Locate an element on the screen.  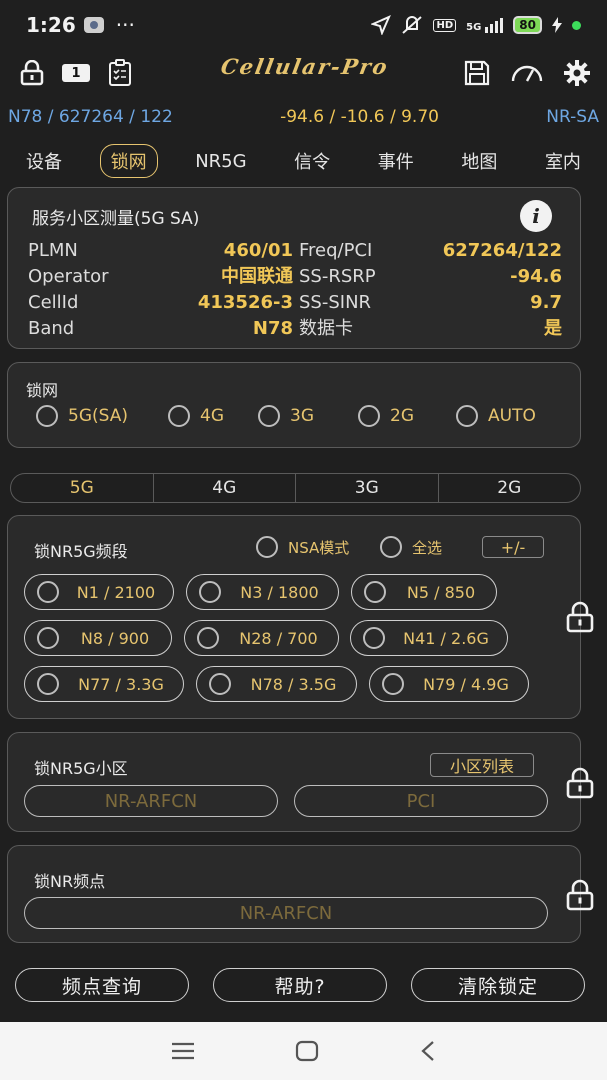
band-pill-n79: N79 / 4.9G is located at coordinates (449, 684).